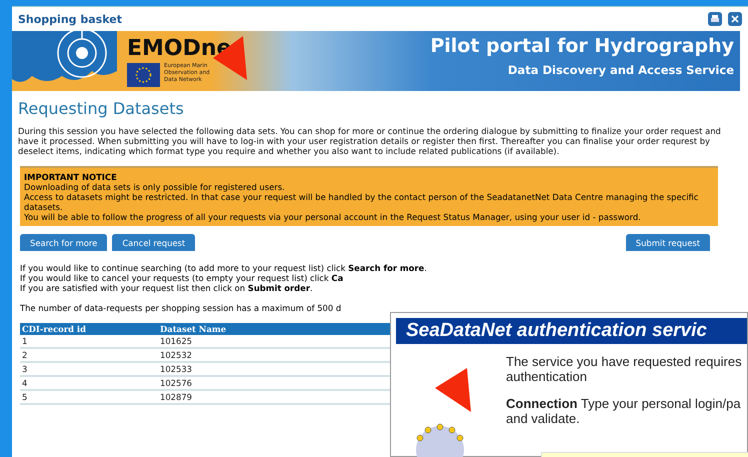 The height and width of the screenshot is (457, 748). I want to click on pointer-triangle, so click(453, 390).